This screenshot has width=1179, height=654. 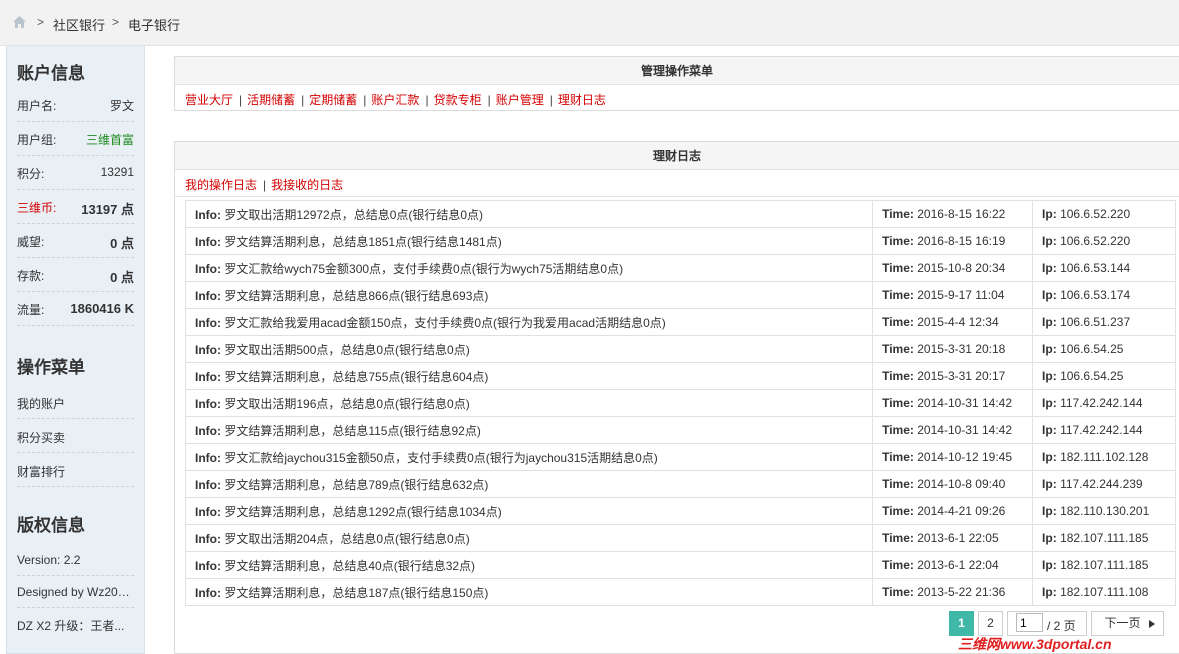 I want to click on log-field-value: 罗文取出活期500点，总结息0点(银行结息0点), so click(x=347, y=349).